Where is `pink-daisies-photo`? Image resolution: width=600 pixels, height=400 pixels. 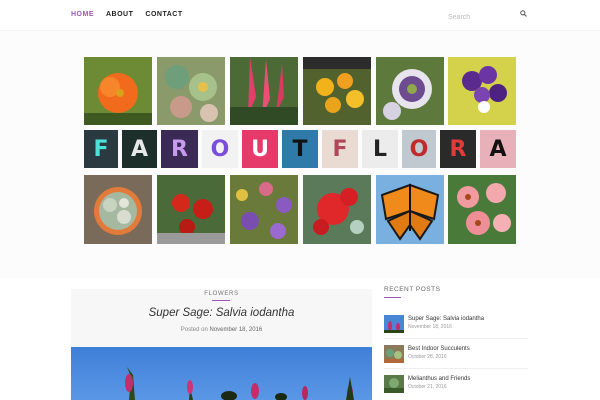 pink-daisies-photo is located at coordinates (482, 209).